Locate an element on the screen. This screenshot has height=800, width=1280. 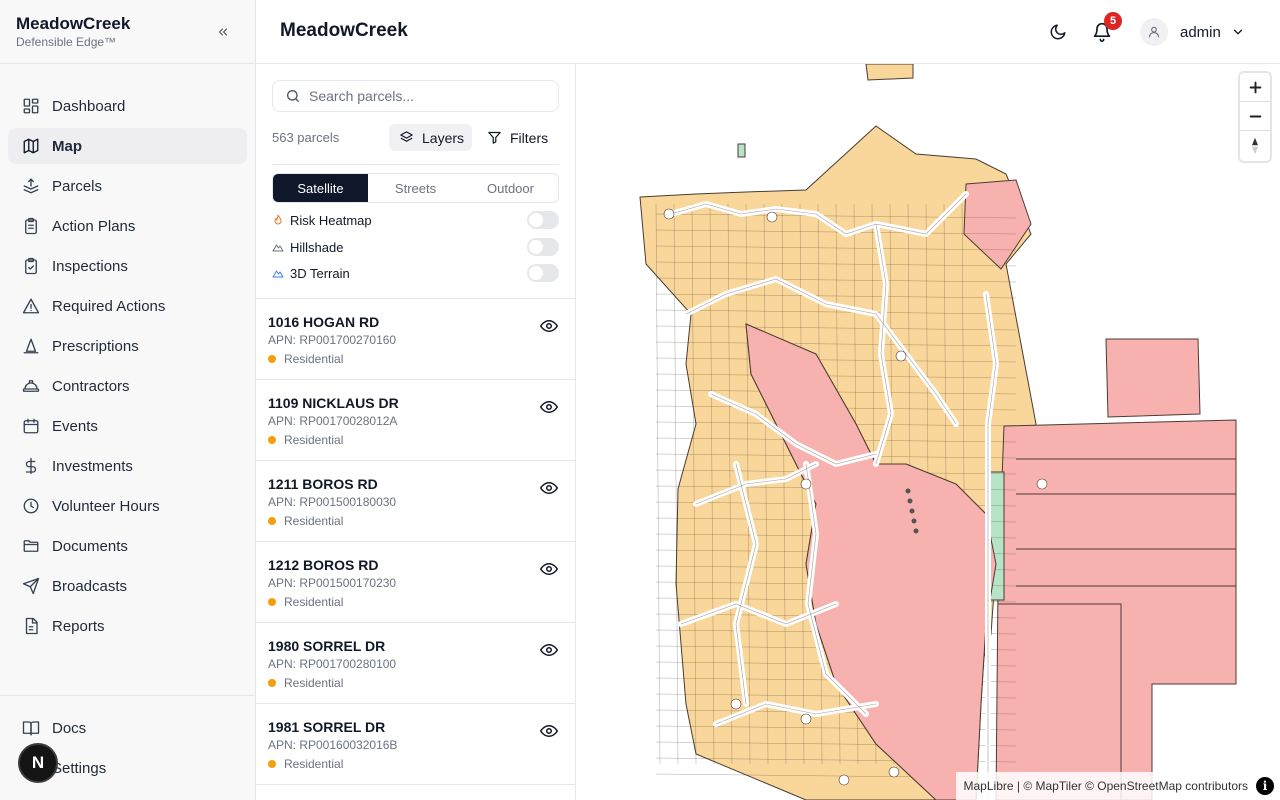
user-name: admin is located at coordinates (1200, 32).